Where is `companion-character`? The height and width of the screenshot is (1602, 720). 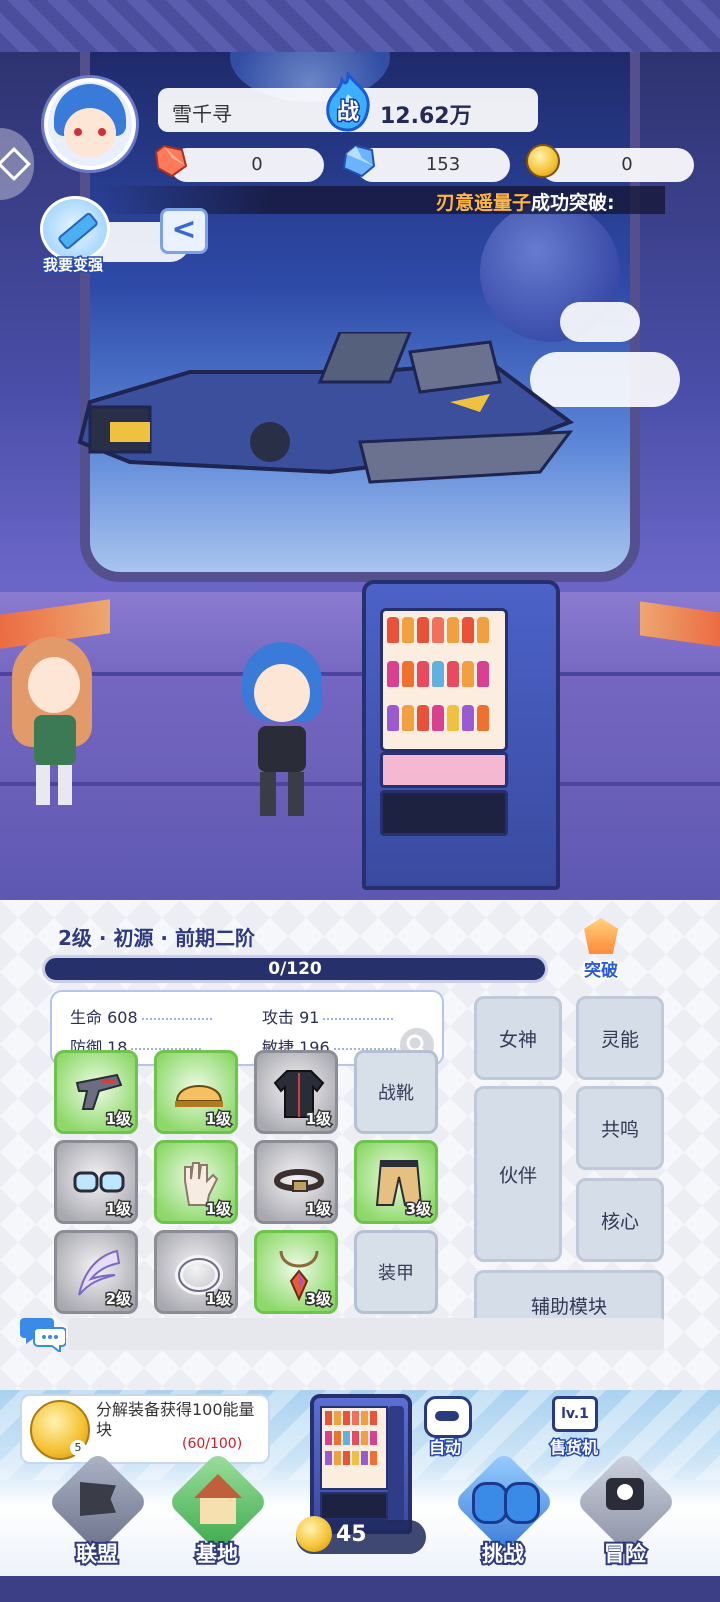
companion-character is located at coordinates (55, 722).